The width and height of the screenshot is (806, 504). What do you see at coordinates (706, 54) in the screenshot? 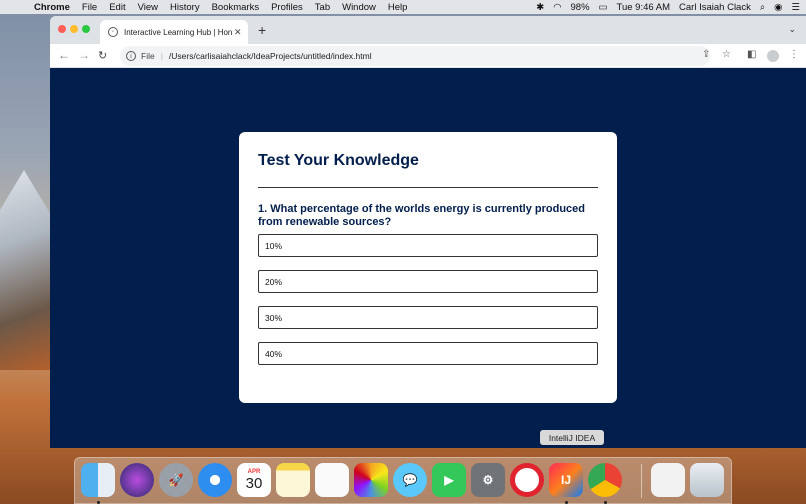
I see `share-icon: ⇪` at bounding box center [706, 54].